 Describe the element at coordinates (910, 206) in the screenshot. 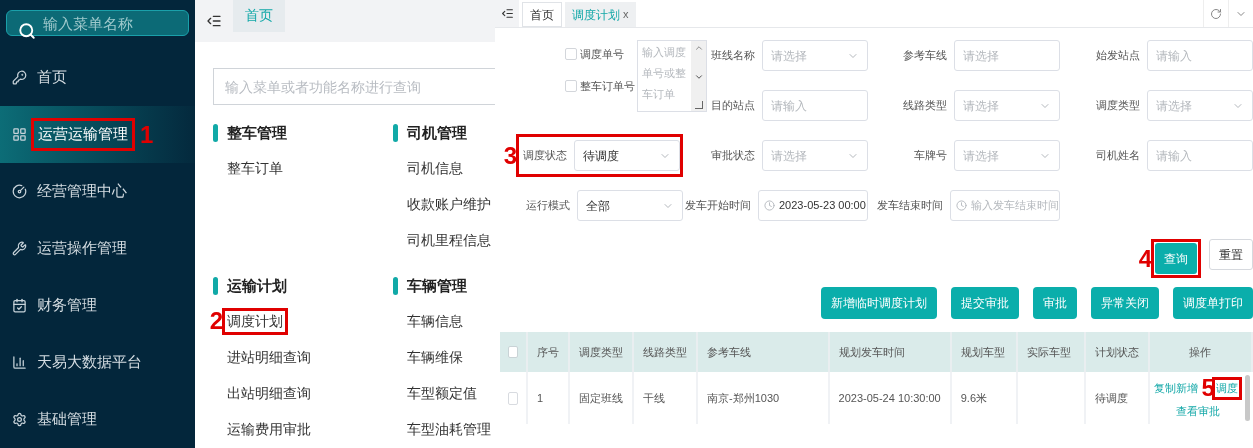

I see `field-label: 发车结束时间` at that location.